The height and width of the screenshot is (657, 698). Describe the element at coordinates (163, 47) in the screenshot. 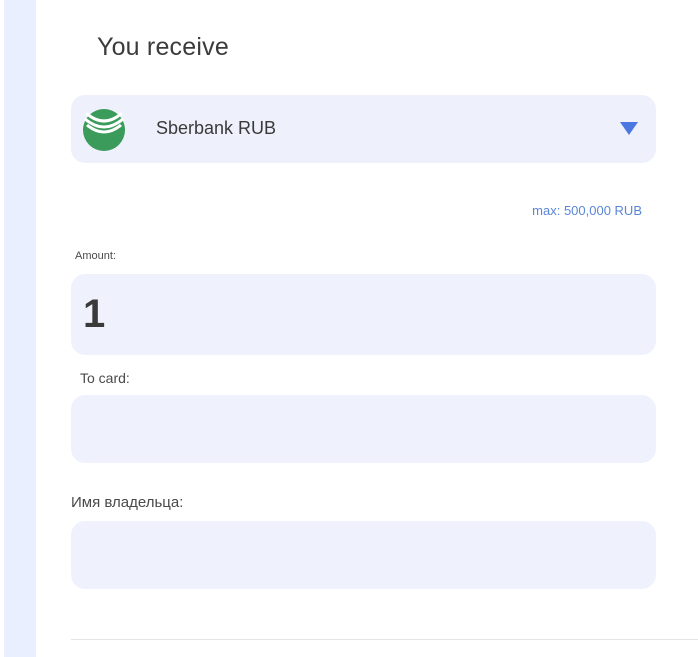

I see `receive-title: You receive` at that location.